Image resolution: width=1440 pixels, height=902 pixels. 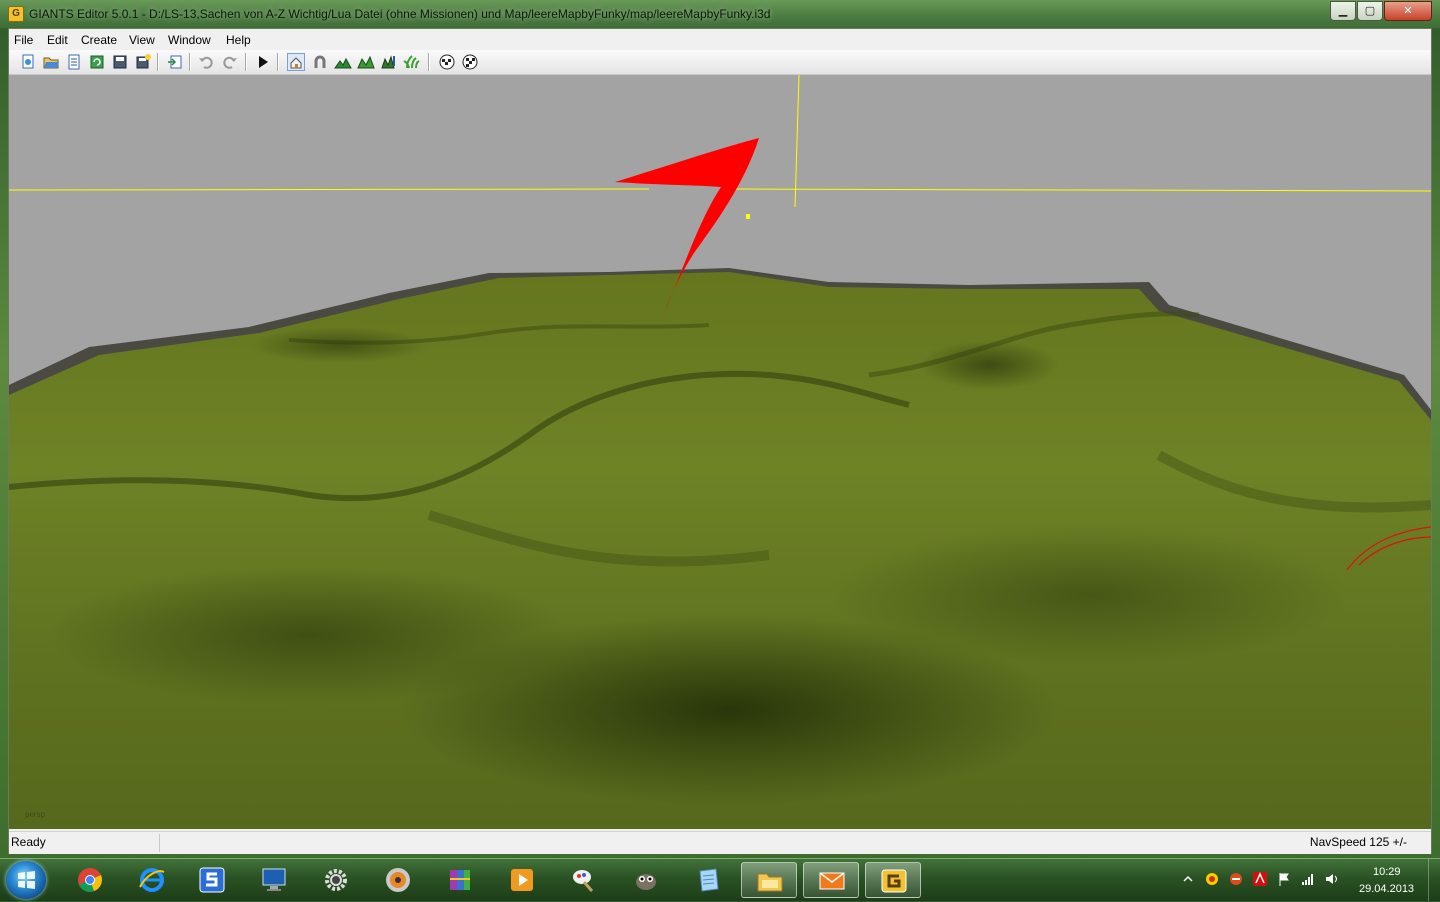 I want to click on taskbar-explorer, so click(x=769, y=880).